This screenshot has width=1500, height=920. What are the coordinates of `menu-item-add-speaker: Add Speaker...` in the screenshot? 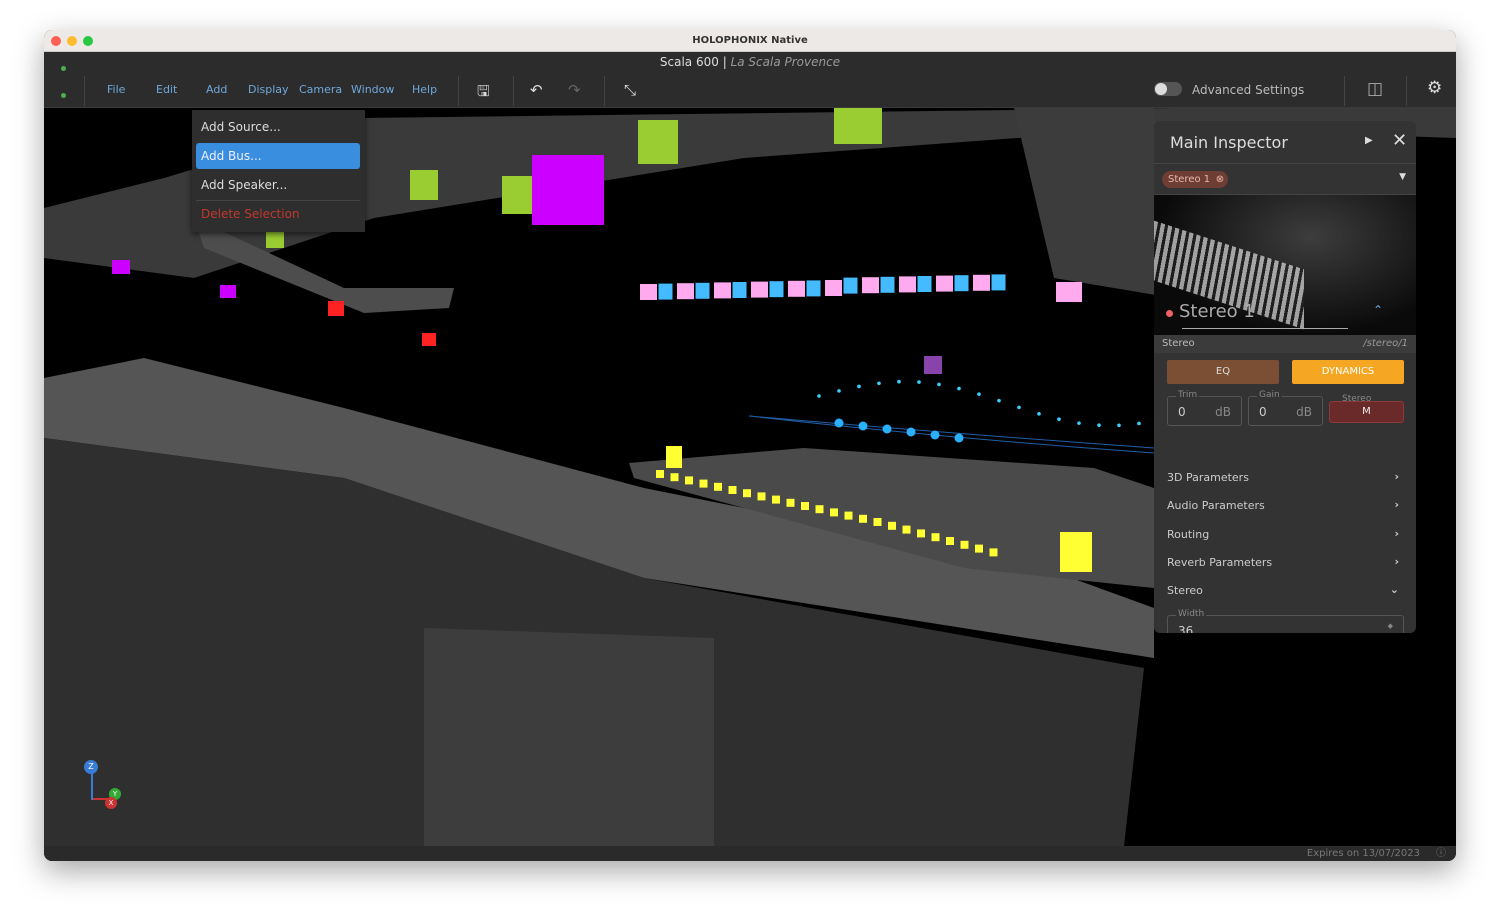 It's located at (278, 185).